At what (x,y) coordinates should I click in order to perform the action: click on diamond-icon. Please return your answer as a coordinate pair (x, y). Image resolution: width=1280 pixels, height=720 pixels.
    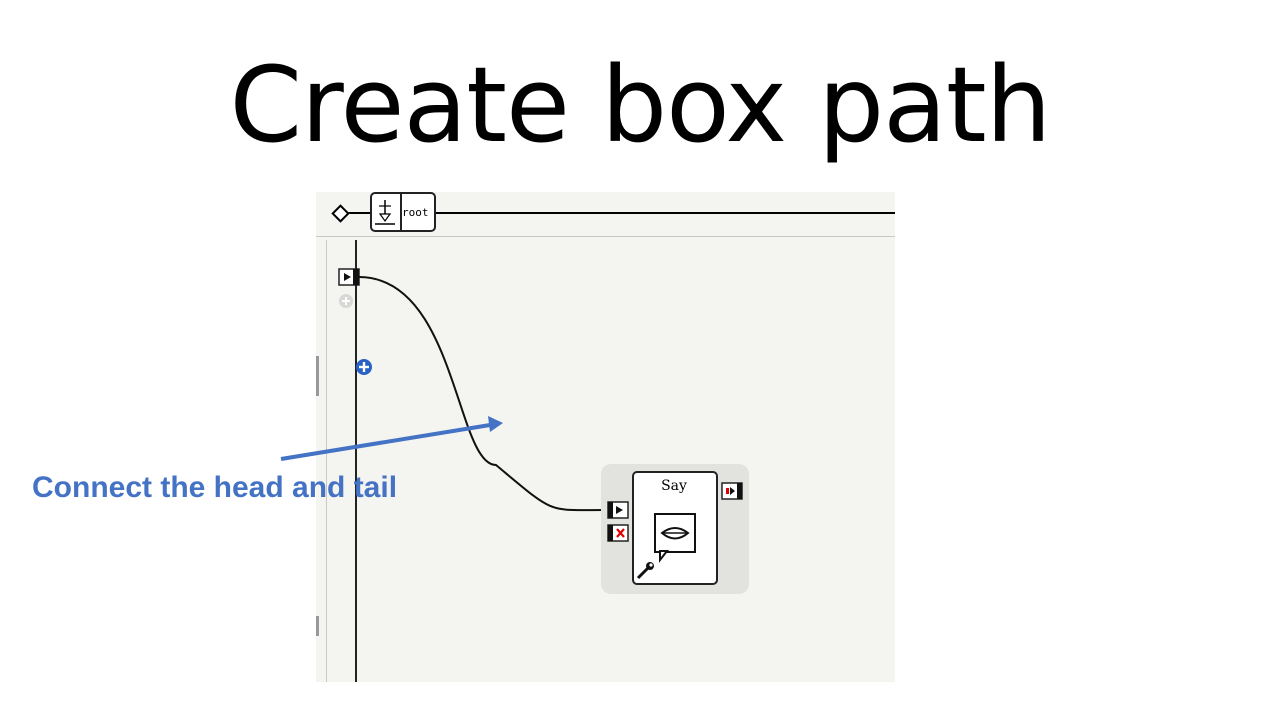
    Looking at the image, I should click on (340, 213).